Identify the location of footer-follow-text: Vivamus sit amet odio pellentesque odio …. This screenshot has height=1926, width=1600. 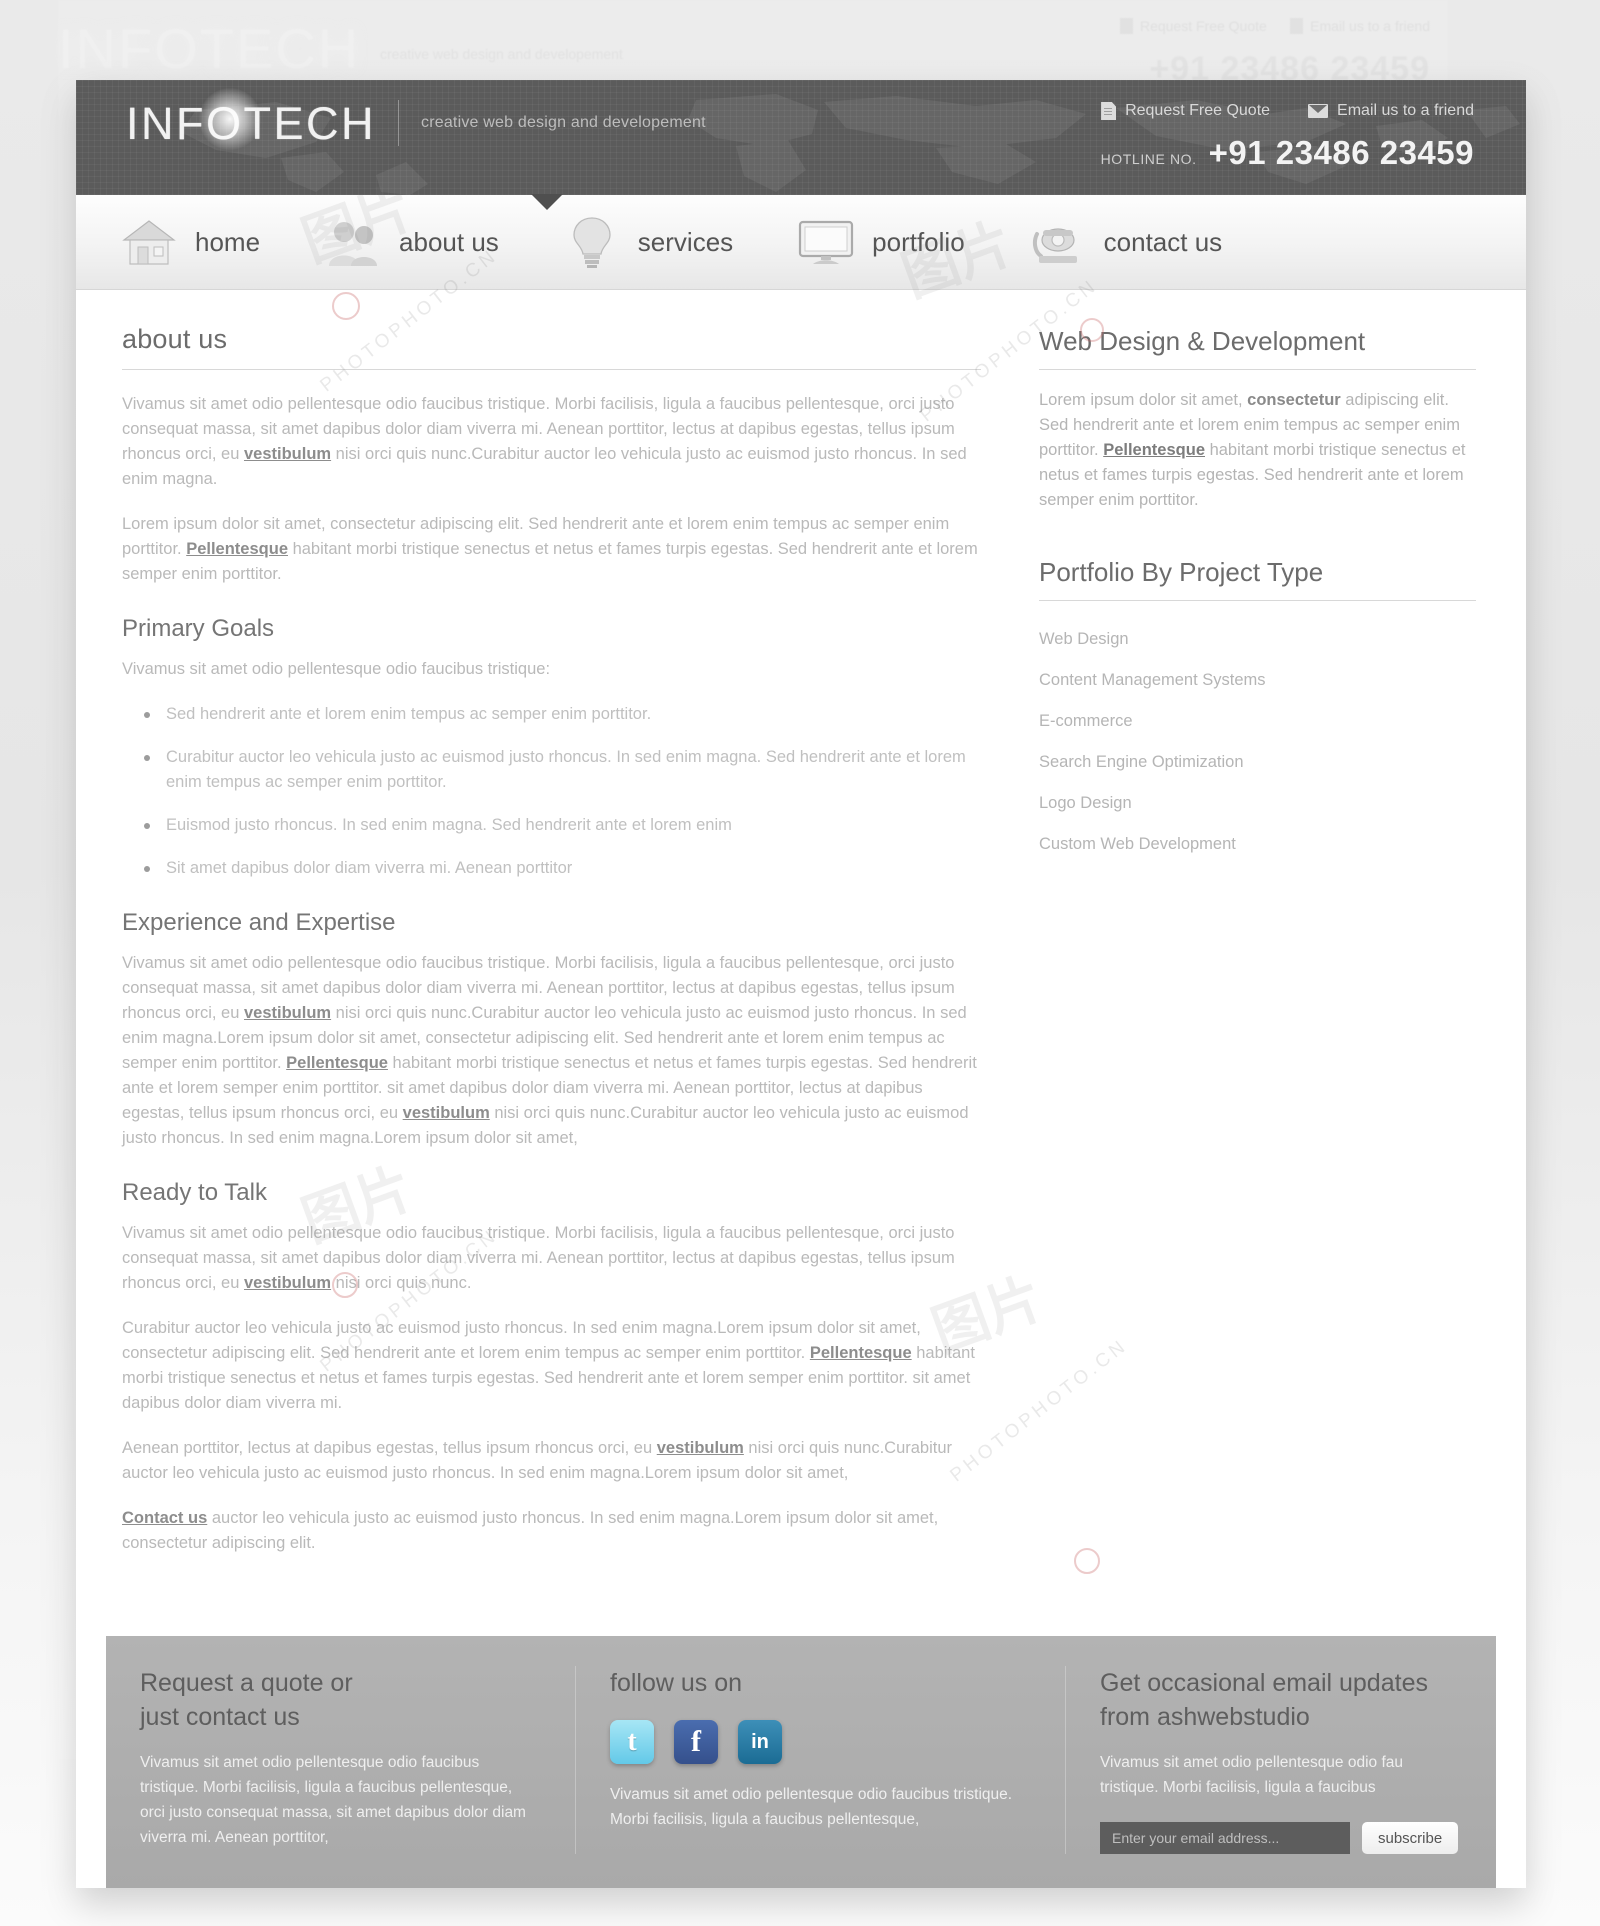
(811, 1807).